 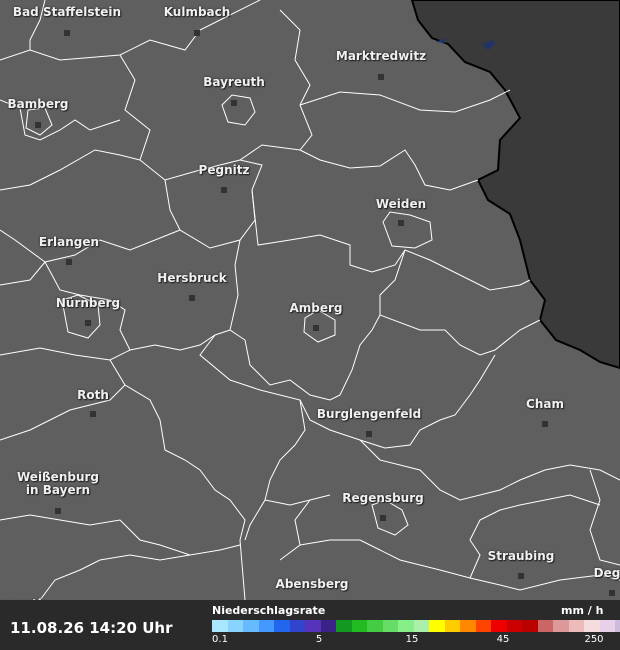 What do you see at coordinates (319, 639) in the screenshot?
I see `legend-tick-label: 5` at bounding box center [319, 639].